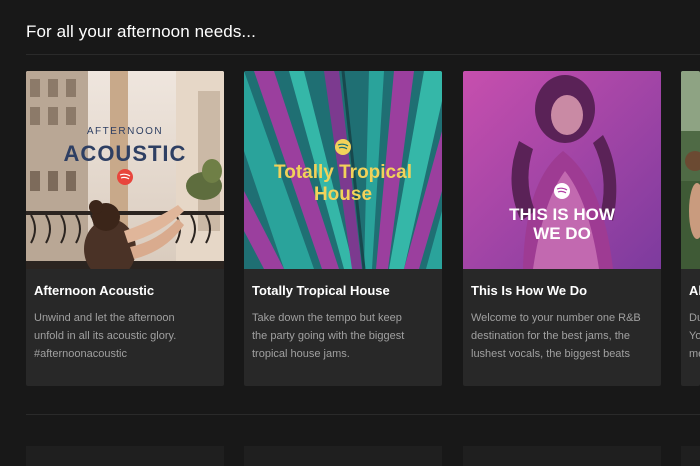 The width and height of the screenshot is (700, 466). I want to click on description-line: Unwind and let the afternoon, so click(104, 318).